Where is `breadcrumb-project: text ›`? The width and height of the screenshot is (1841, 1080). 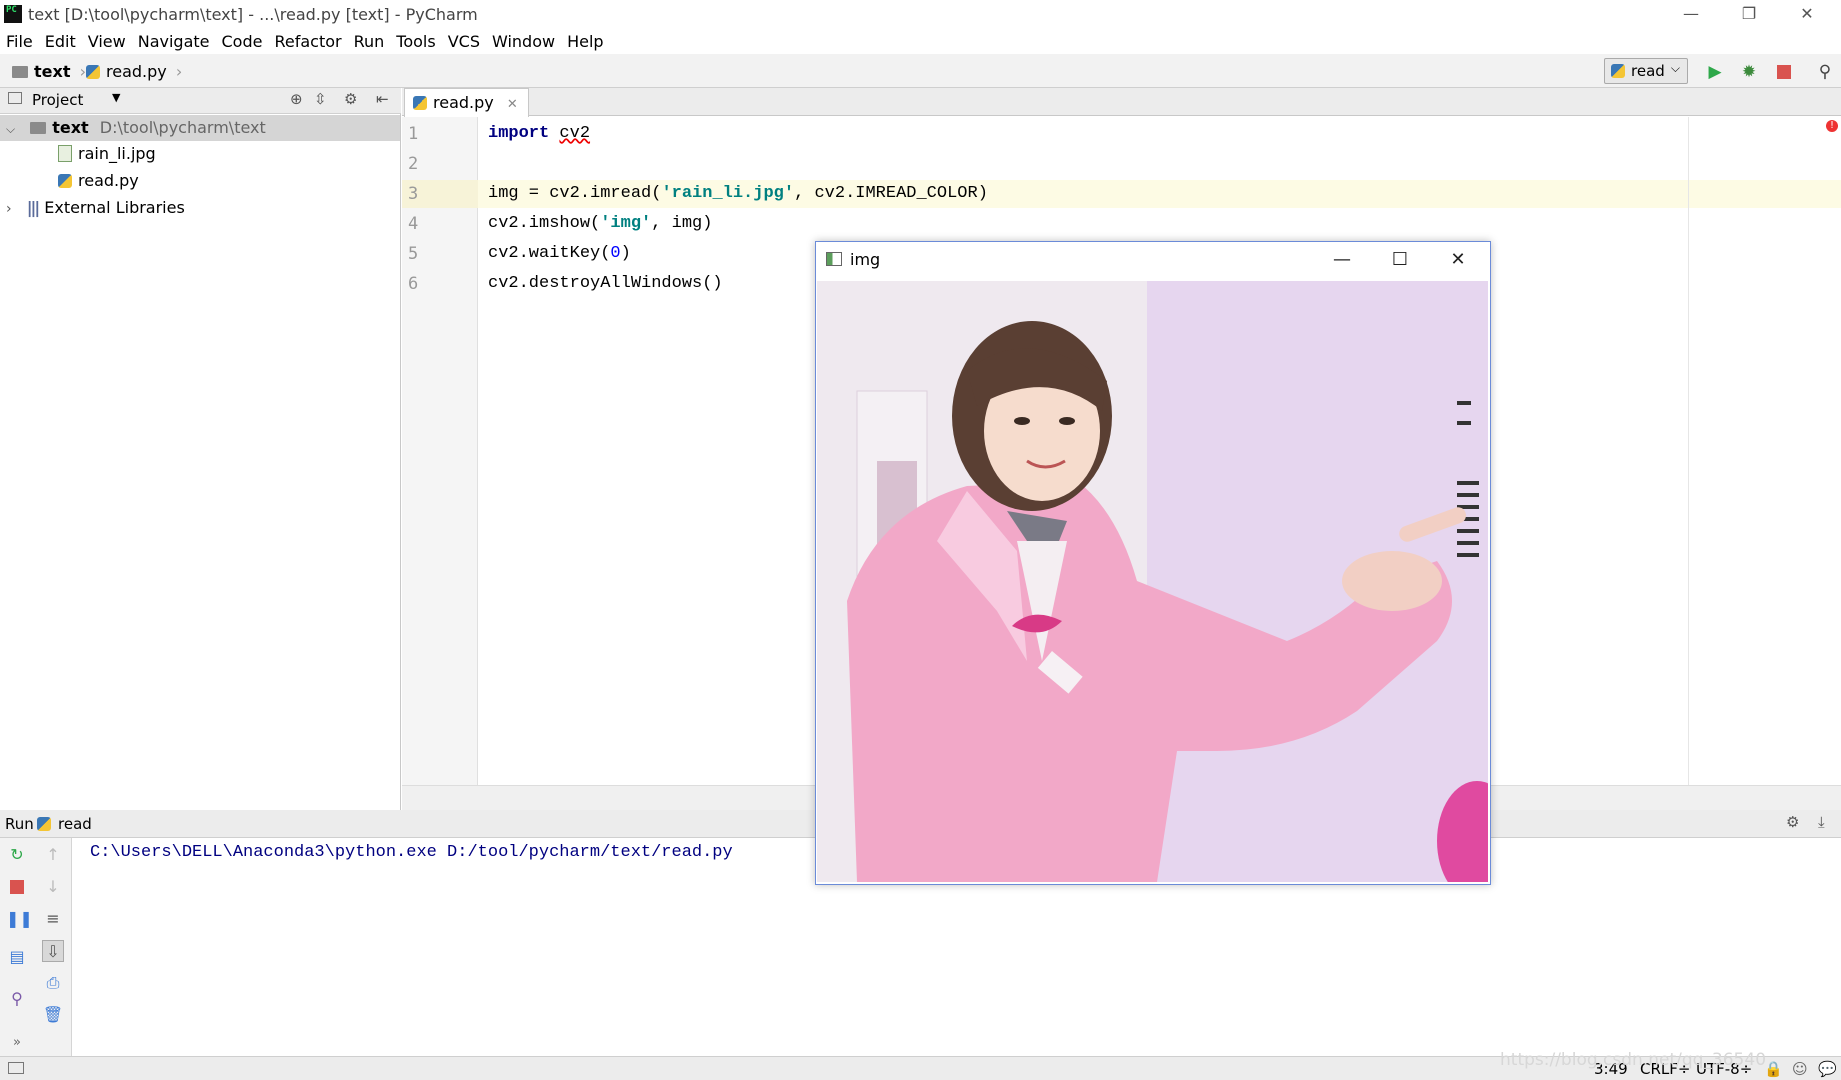 breadcrumb-project: text › is located at coordinates (51, 71).